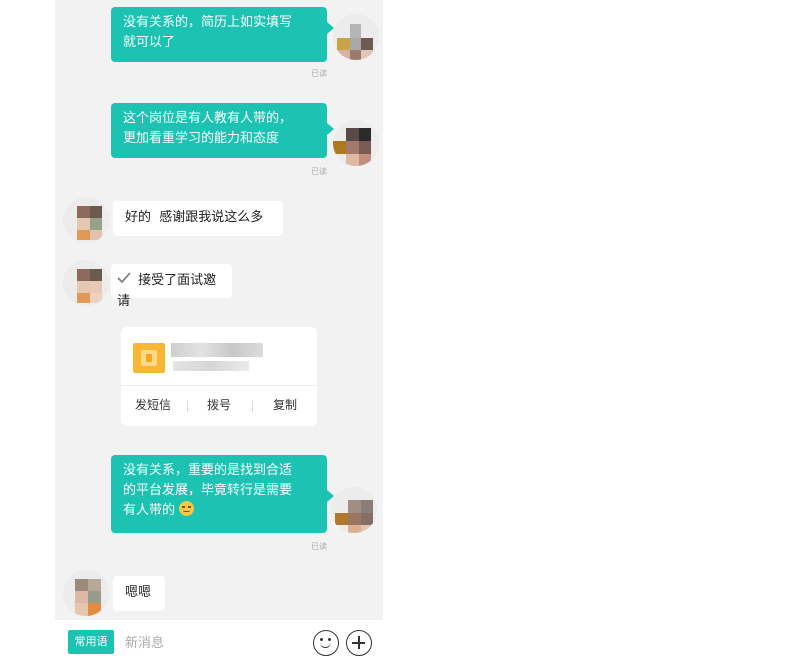  I want to click on message-bubble-received: 接受了面试邀请, so click(171, 286).